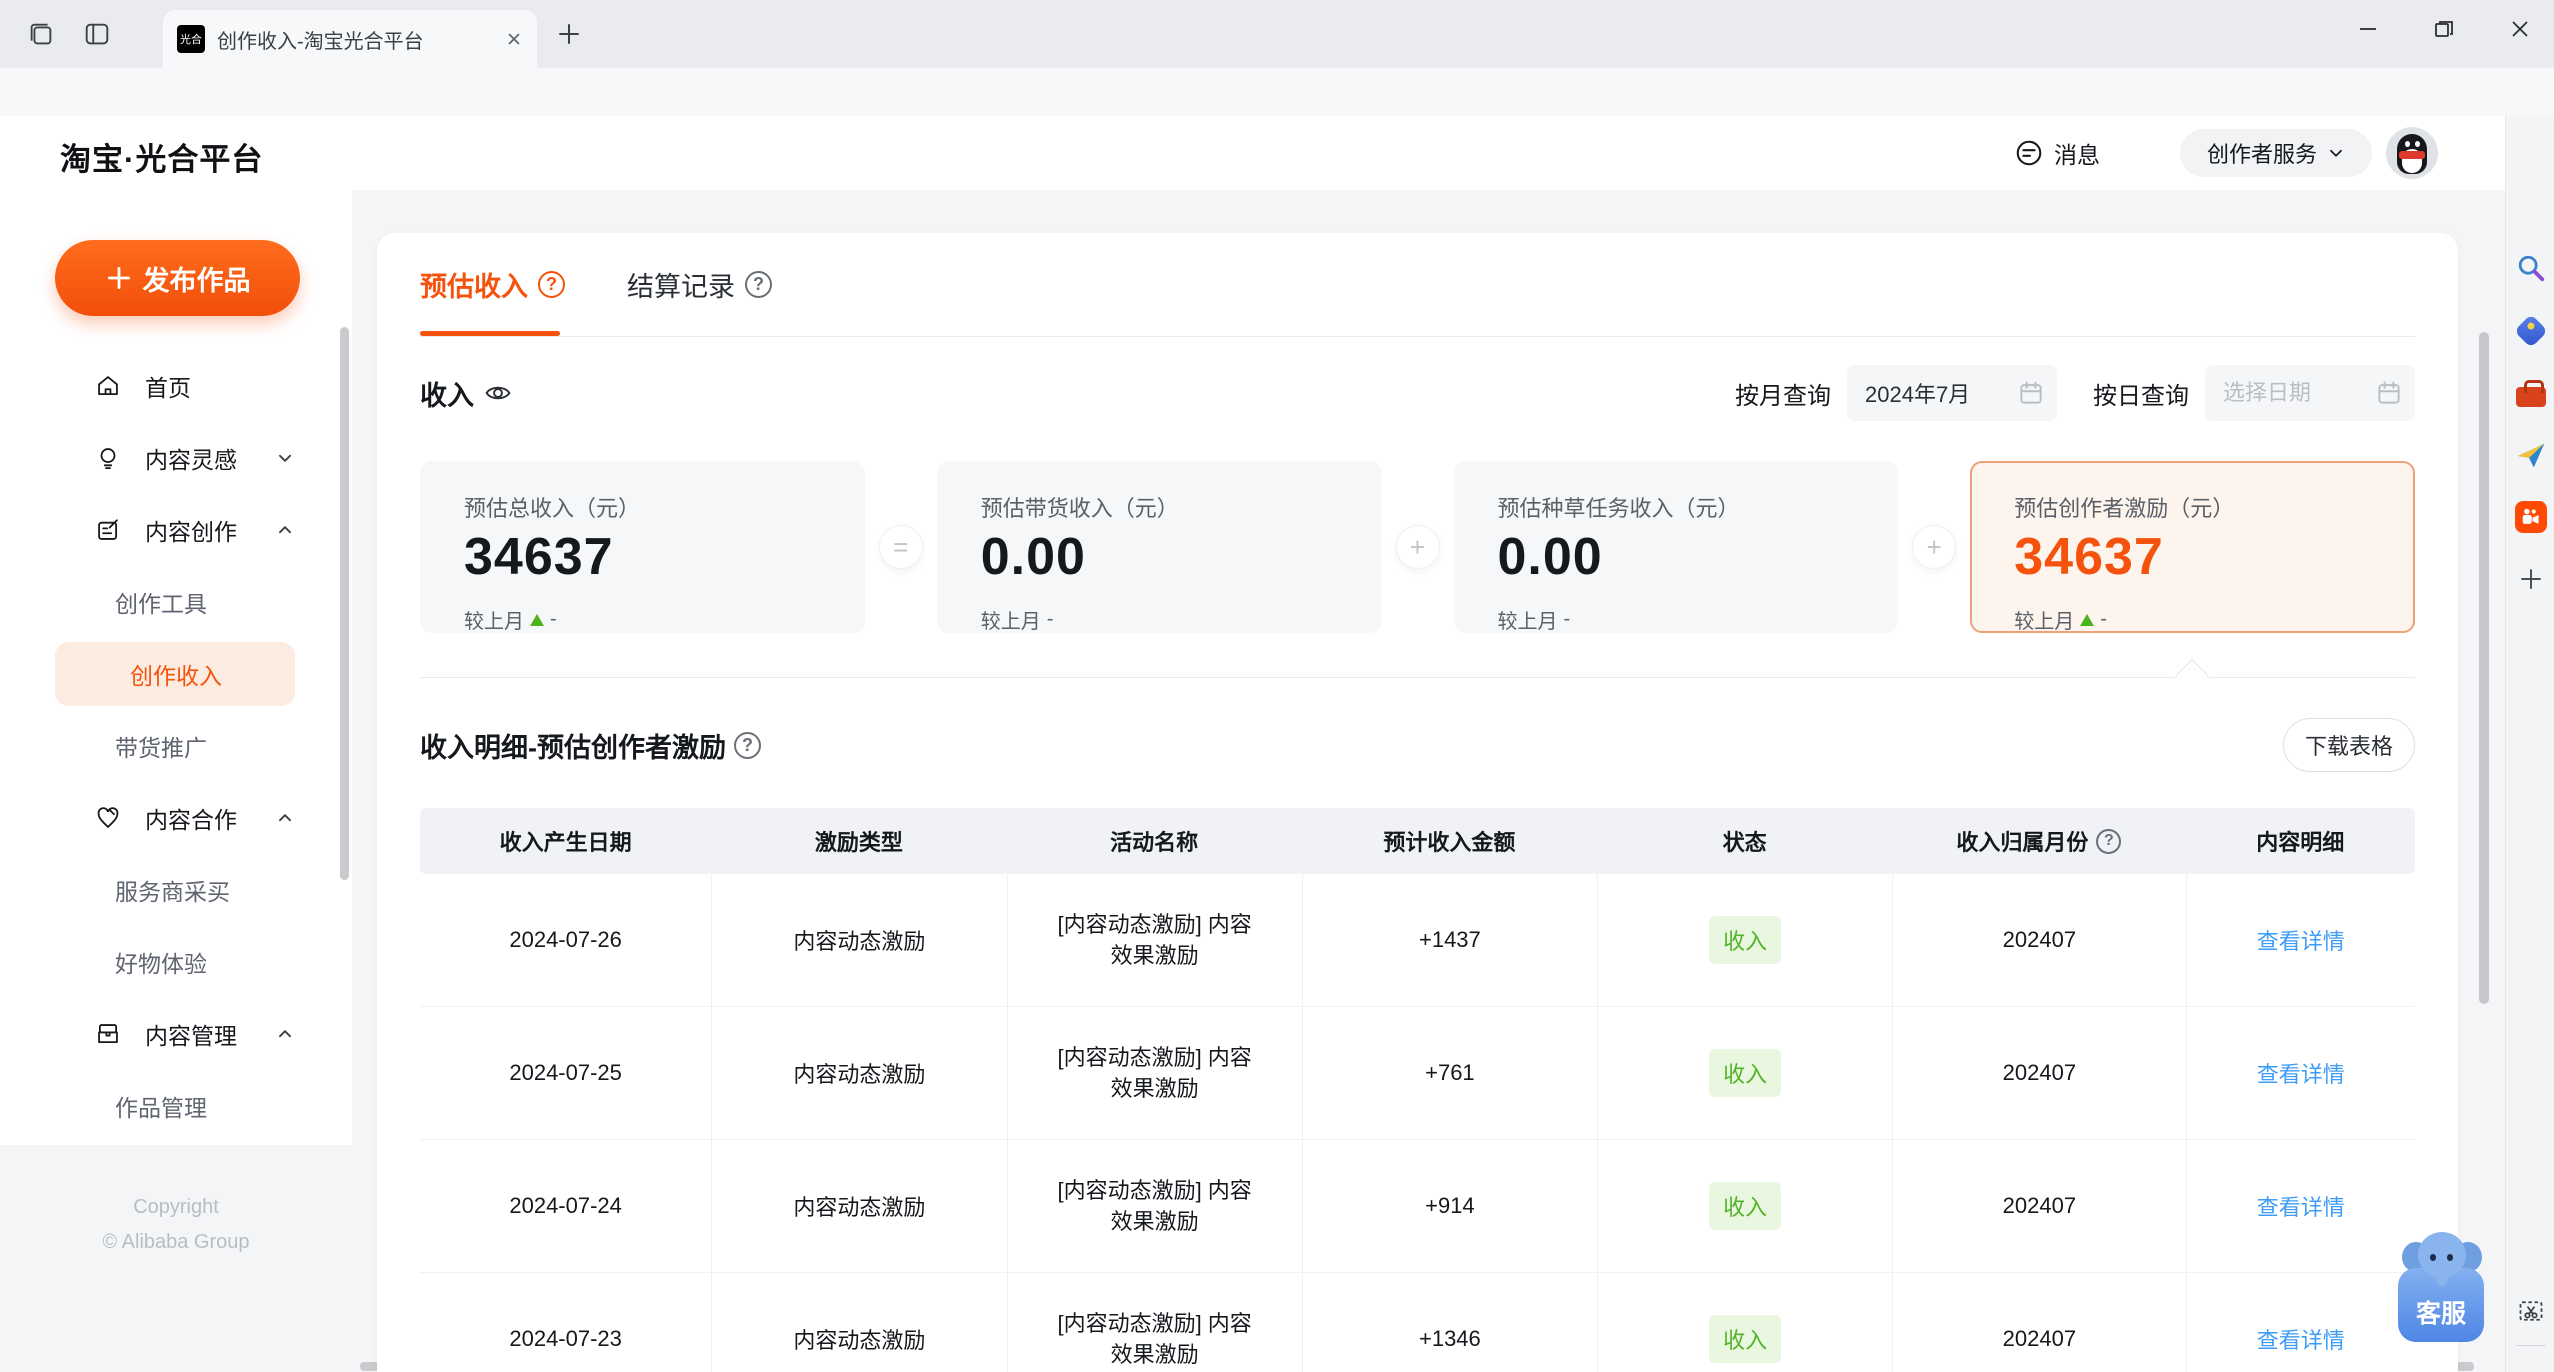  Describe the element at coordinates (2192, 547) in the screenshot. I see `card-creator-incentive: 预估创作者激励（元） 34637 较上月 -` at that location.